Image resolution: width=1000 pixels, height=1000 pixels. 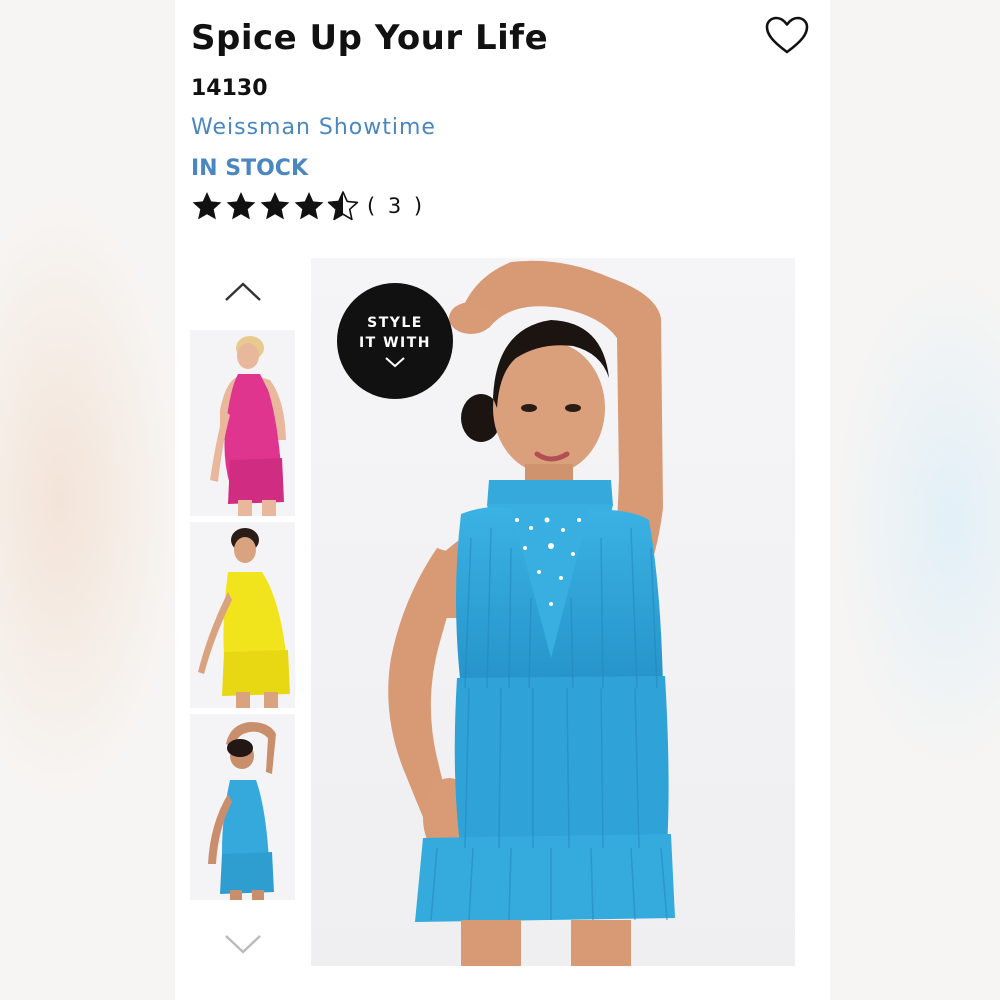 I want to click on thumbnail-blue, so click(x=242, y=807).